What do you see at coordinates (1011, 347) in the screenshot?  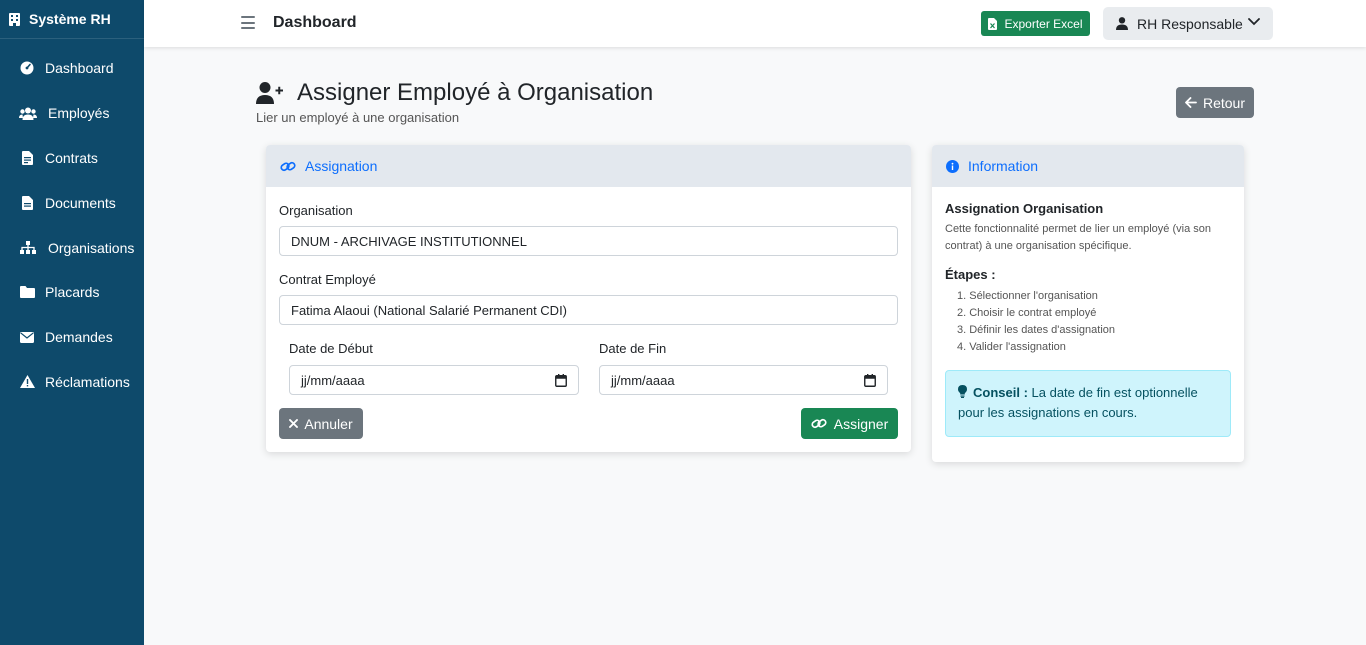 I see `list-item: 4. Valider l'assignation` at bounding box center [1011, 347].